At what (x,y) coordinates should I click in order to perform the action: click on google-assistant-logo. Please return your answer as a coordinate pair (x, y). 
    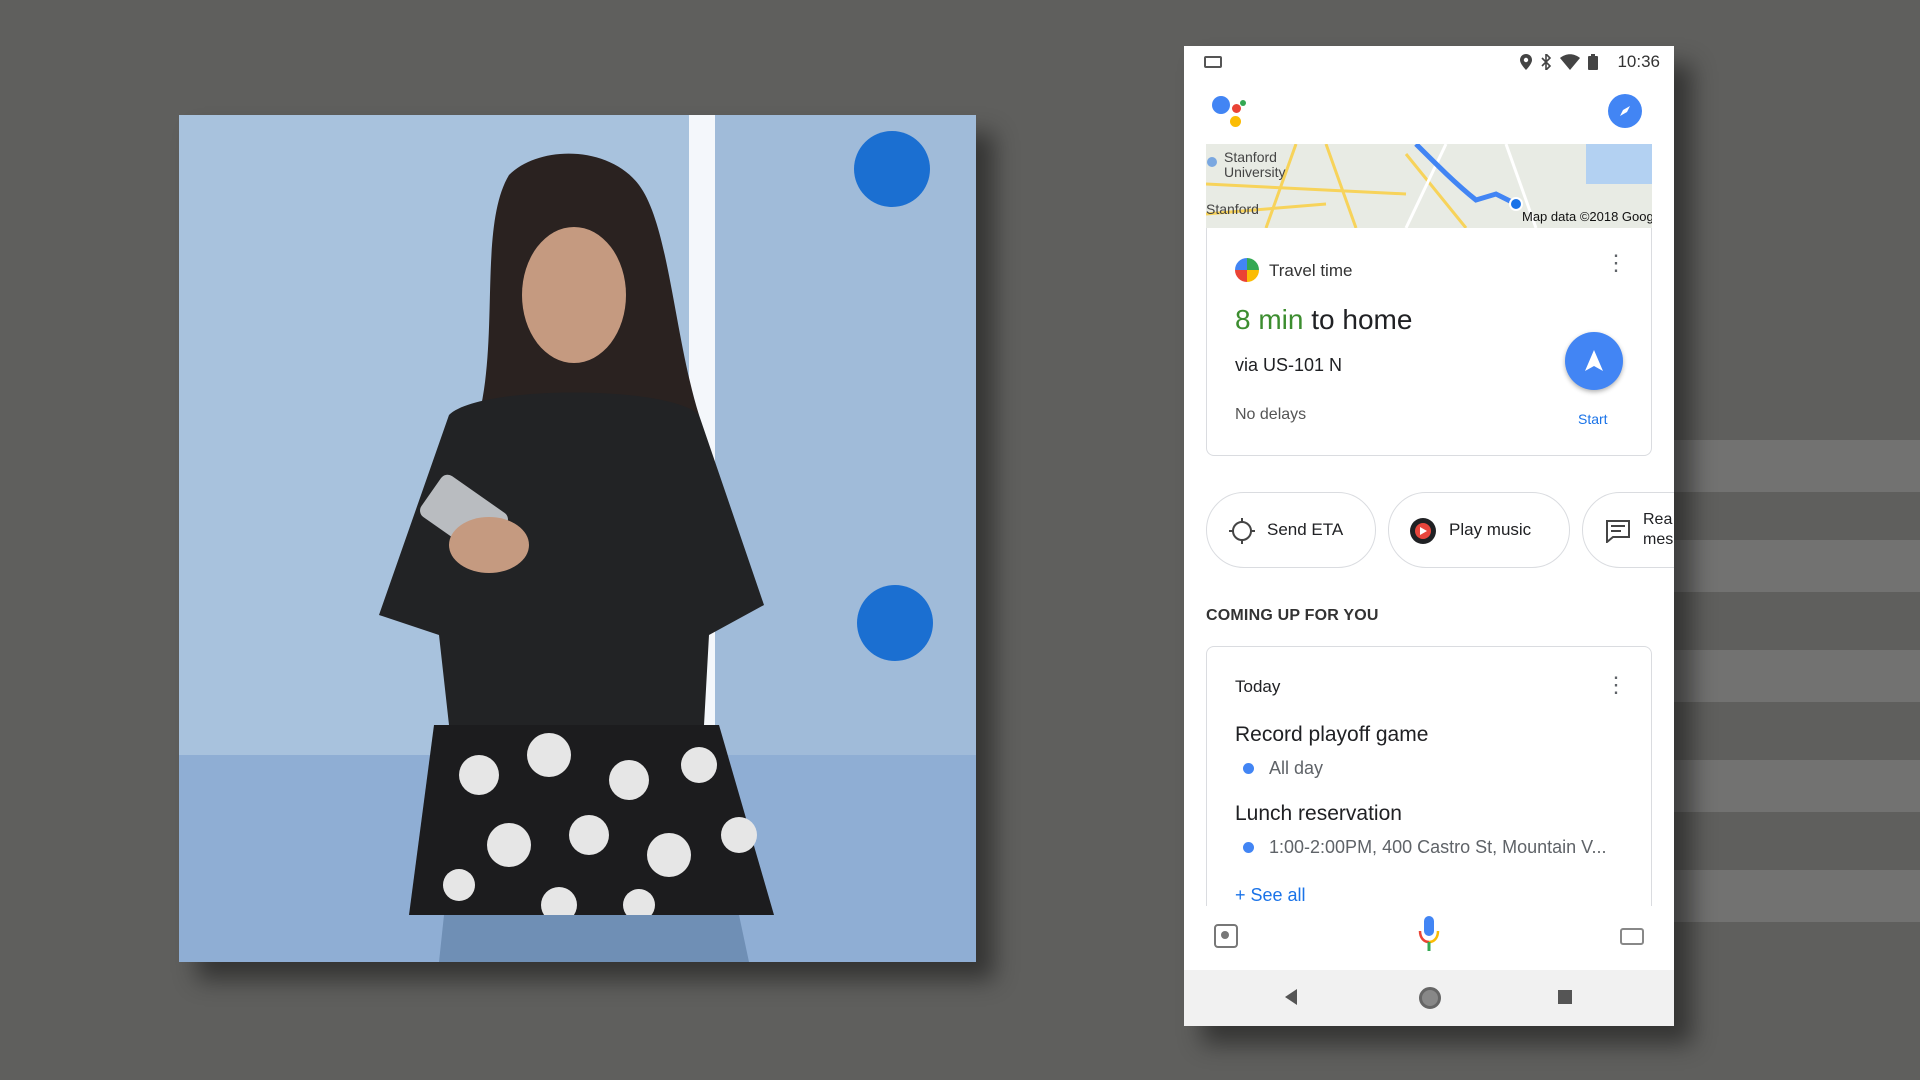
    Looking at the image, I should click on (1234, 114).